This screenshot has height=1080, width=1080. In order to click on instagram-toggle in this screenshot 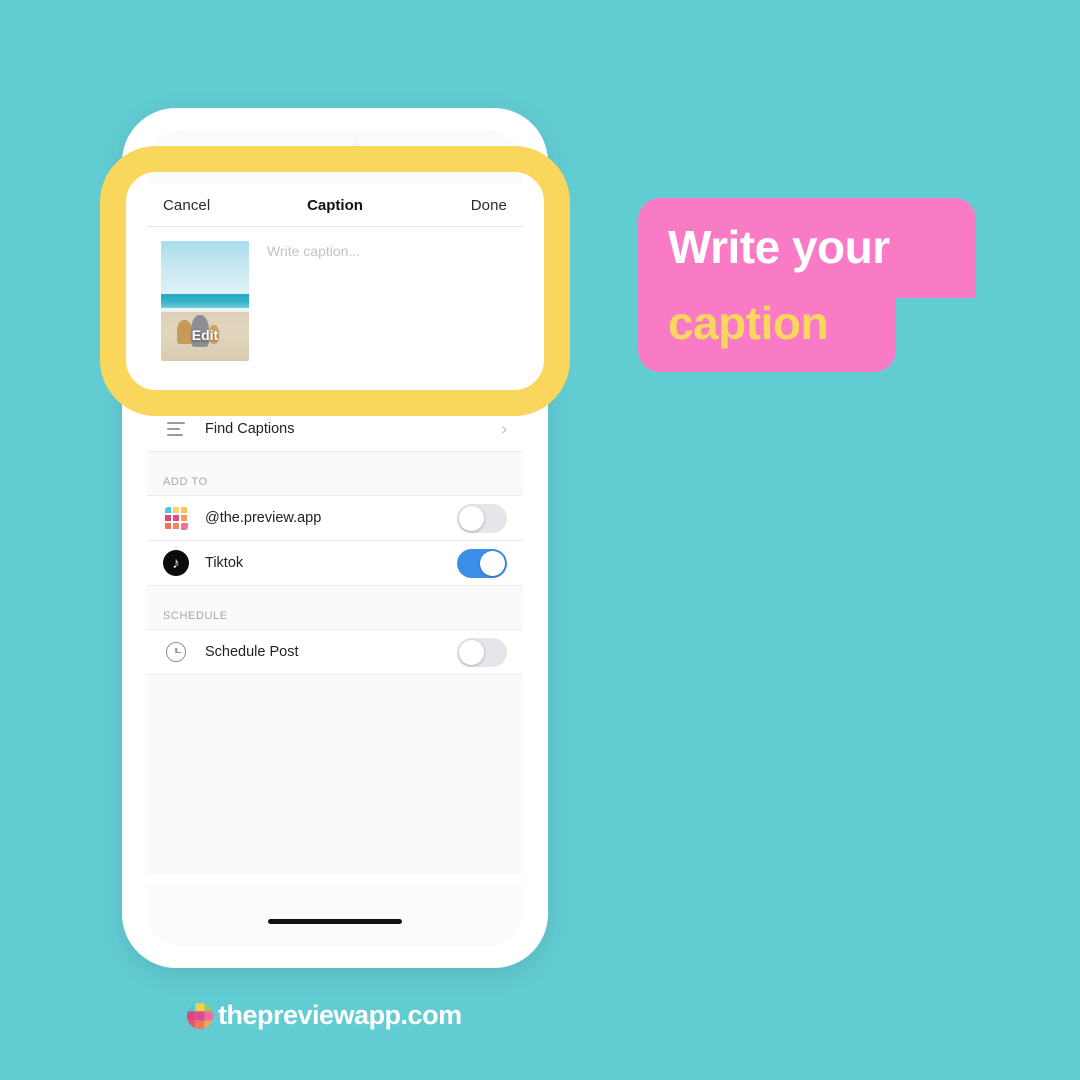, I will do `click(482, 518)`.